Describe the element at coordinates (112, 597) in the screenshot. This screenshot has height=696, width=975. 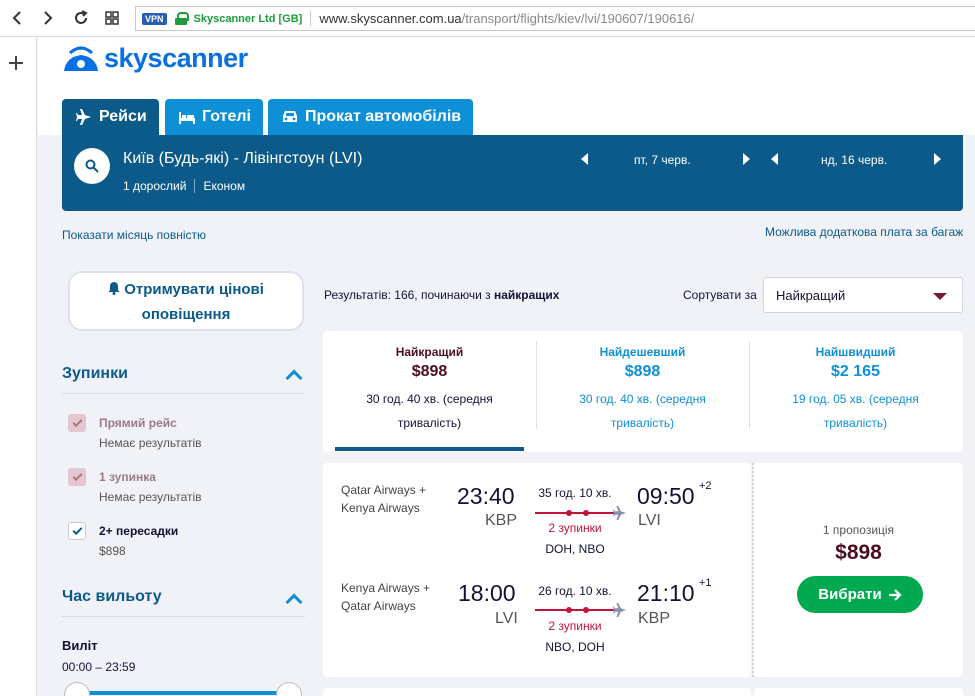
I see `departure-time-title: Час вильоту` at that location.